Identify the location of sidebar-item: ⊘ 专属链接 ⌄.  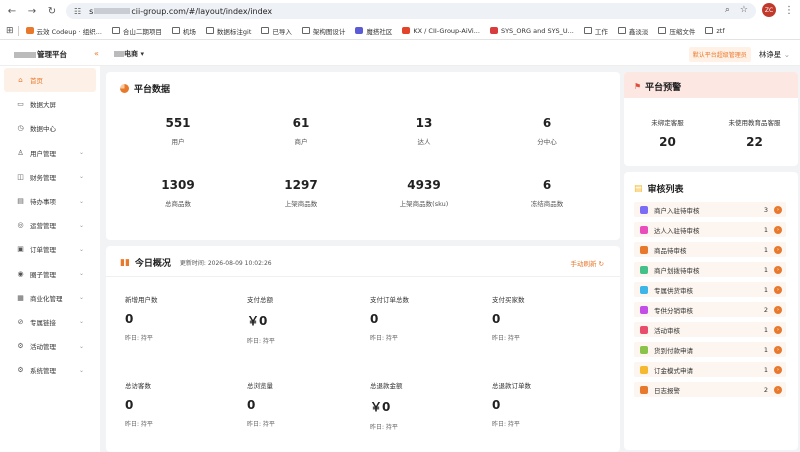
(50, 322).